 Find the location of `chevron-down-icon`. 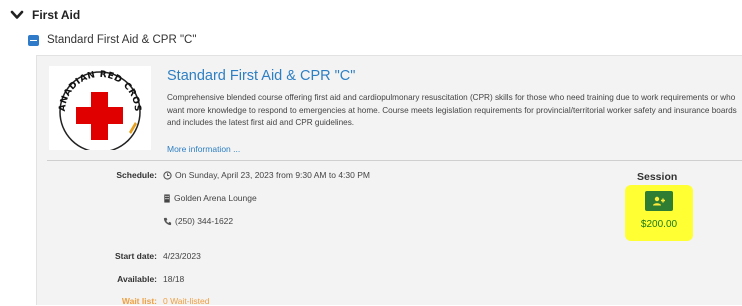

chevron-down-icon is located at coordinates (17, 14).